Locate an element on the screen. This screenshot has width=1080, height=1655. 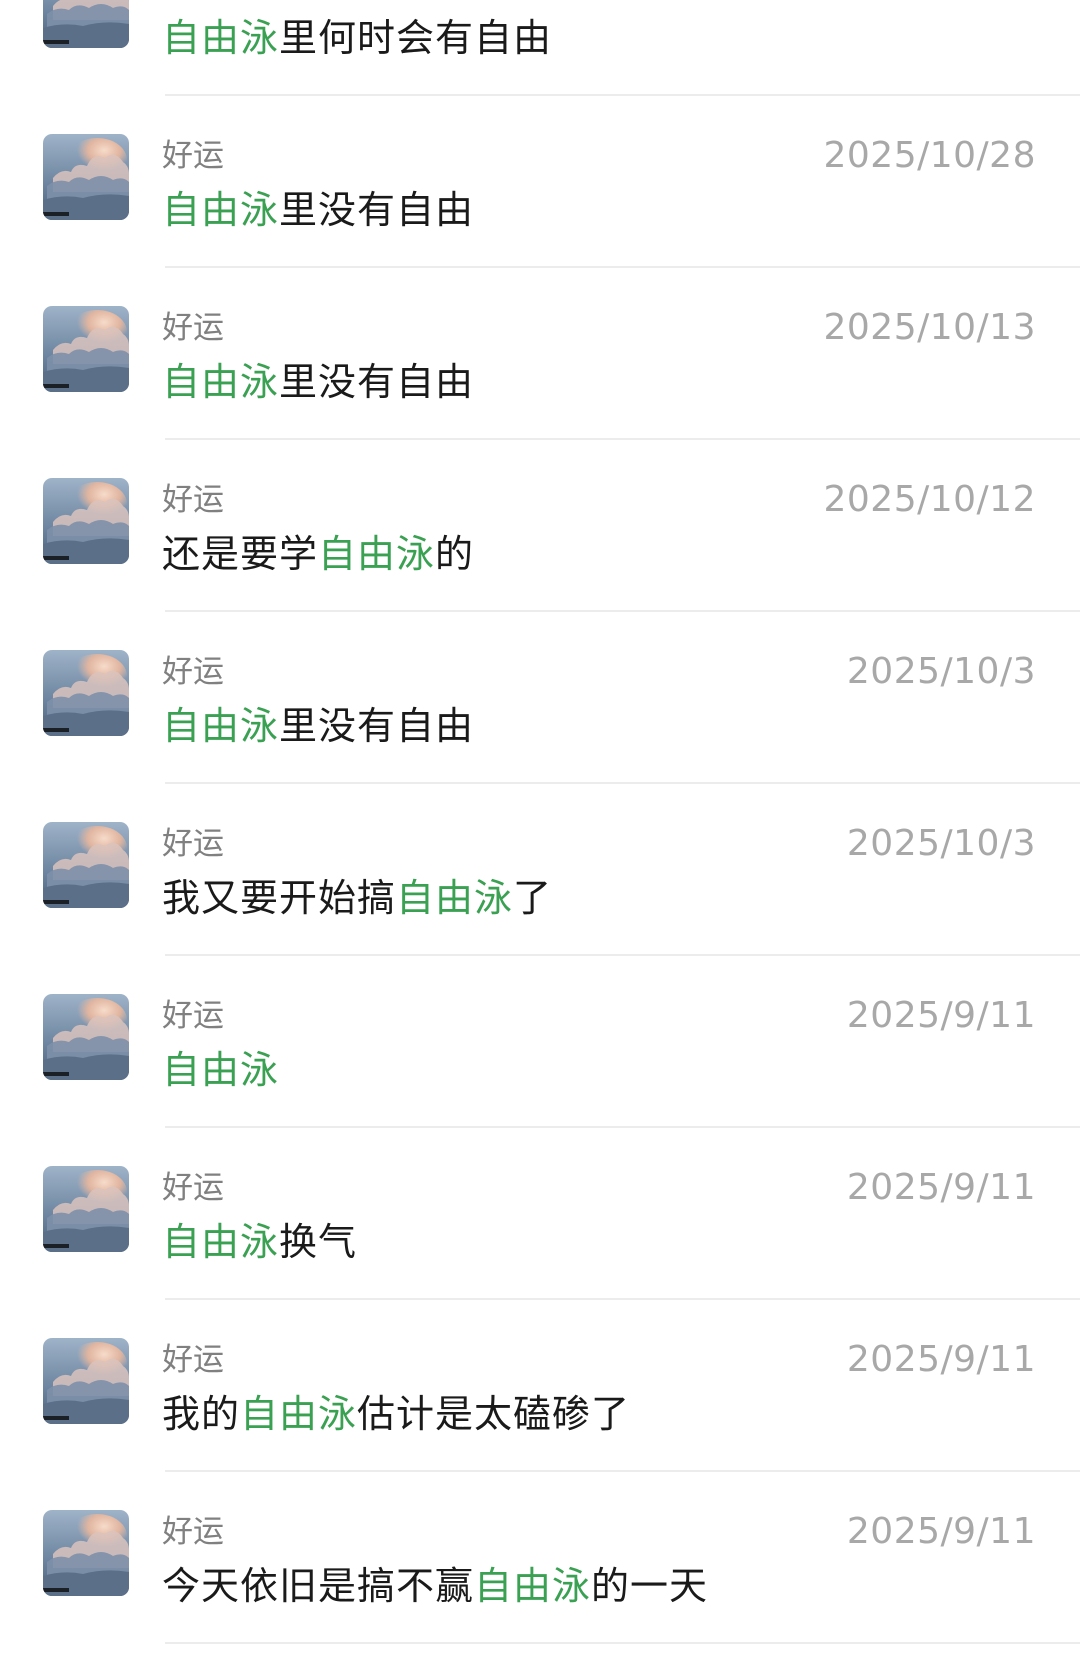
message-text: 今天依旧是搞不赢自由泳的一天 is located at coordinates (435, 1586).